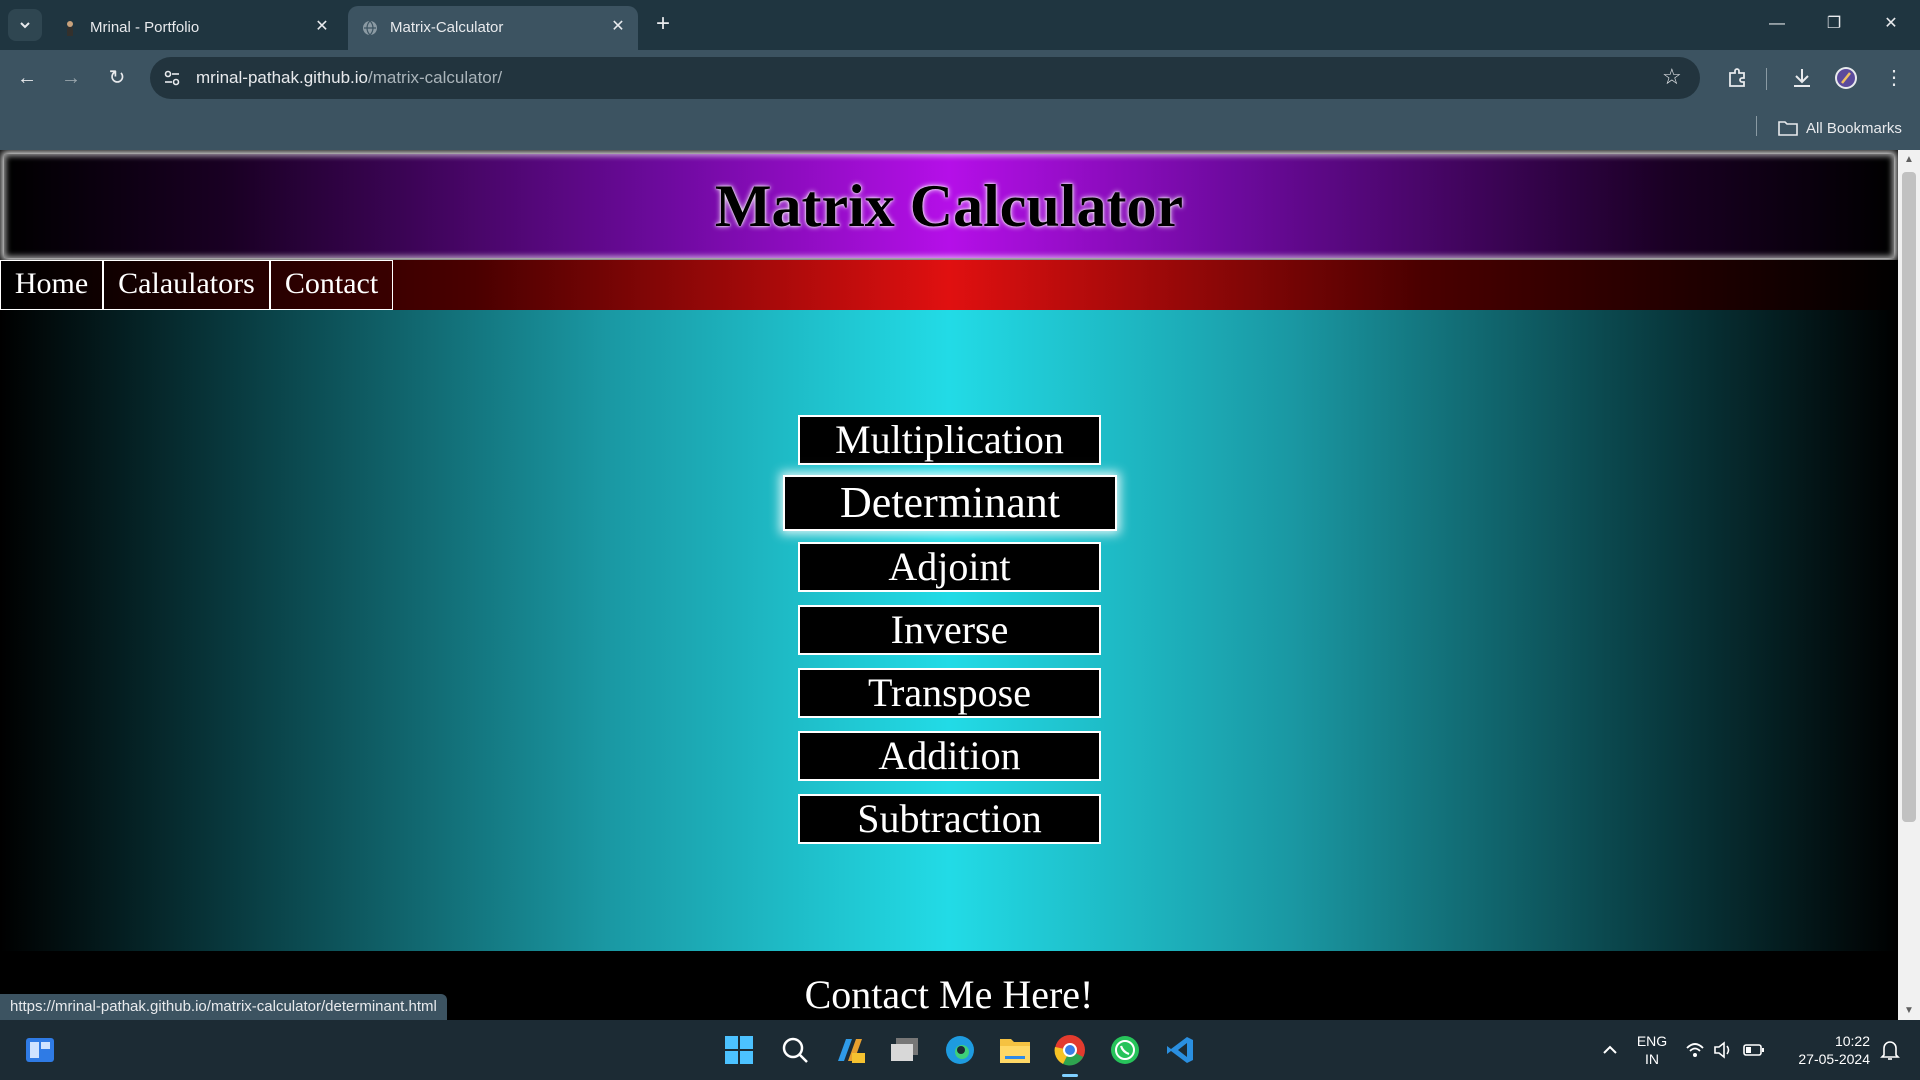 The image size is (1920, 1080). Describe the element at coordinates (186, 285) in the screenshot. I see `nav-calculators: Calaulators` at that location.